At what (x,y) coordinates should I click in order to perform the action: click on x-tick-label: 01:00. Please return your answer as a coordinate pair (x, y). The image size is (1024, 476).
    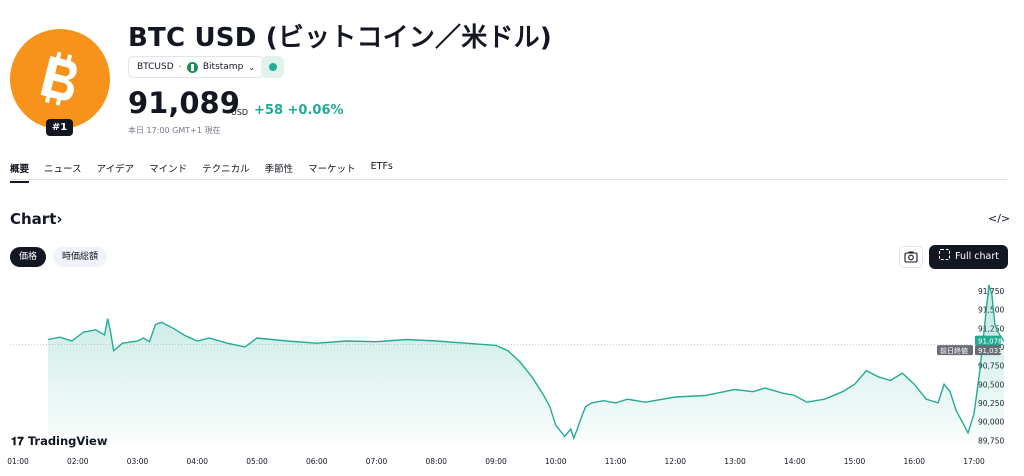
    Looking at the image, I should click on (18, 461).